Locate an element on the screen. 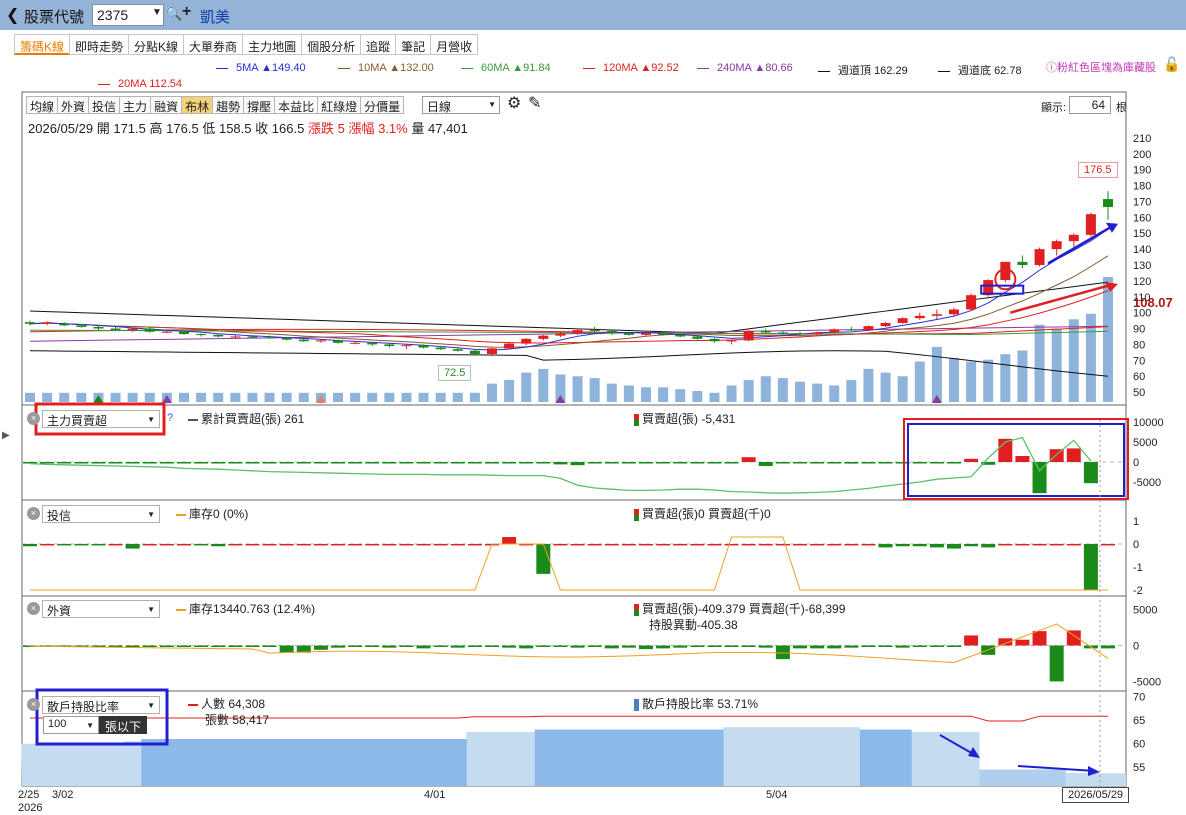 This screenshot has width=1186, height=815. chevron-down-icon: ▼ is located at coordinates (90, 725).